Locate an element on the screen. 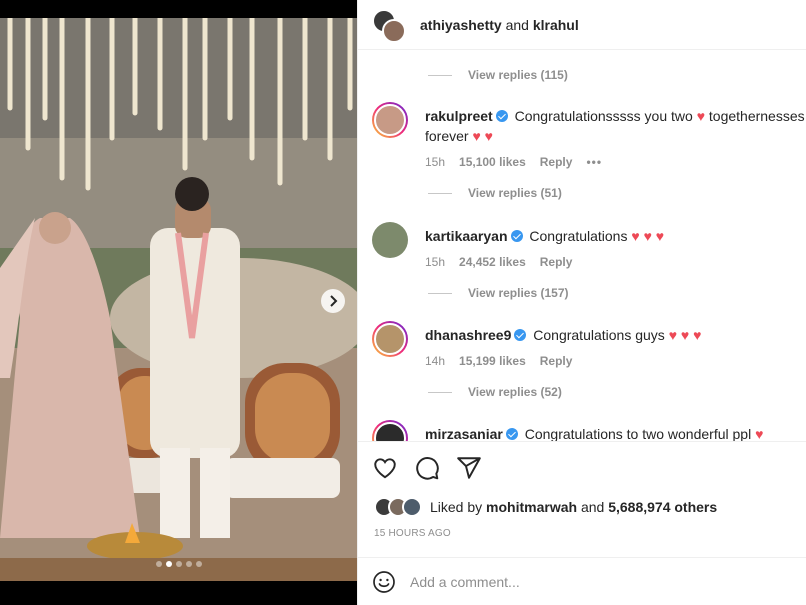 The image size is (806, 605). view-replies-label: View replies (52) is located at coordinates (515, 392).